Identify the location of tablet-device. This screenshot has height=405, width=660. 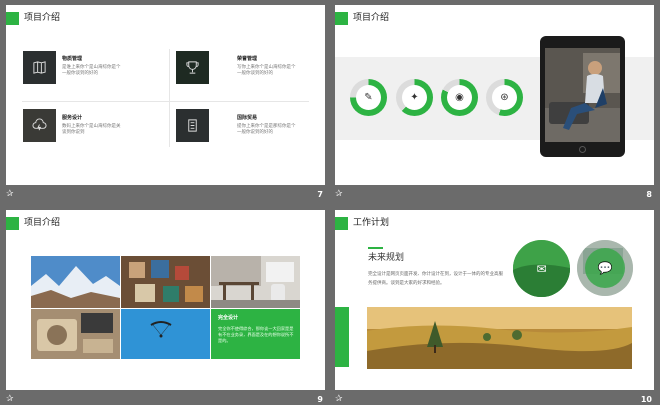
(582, 96).